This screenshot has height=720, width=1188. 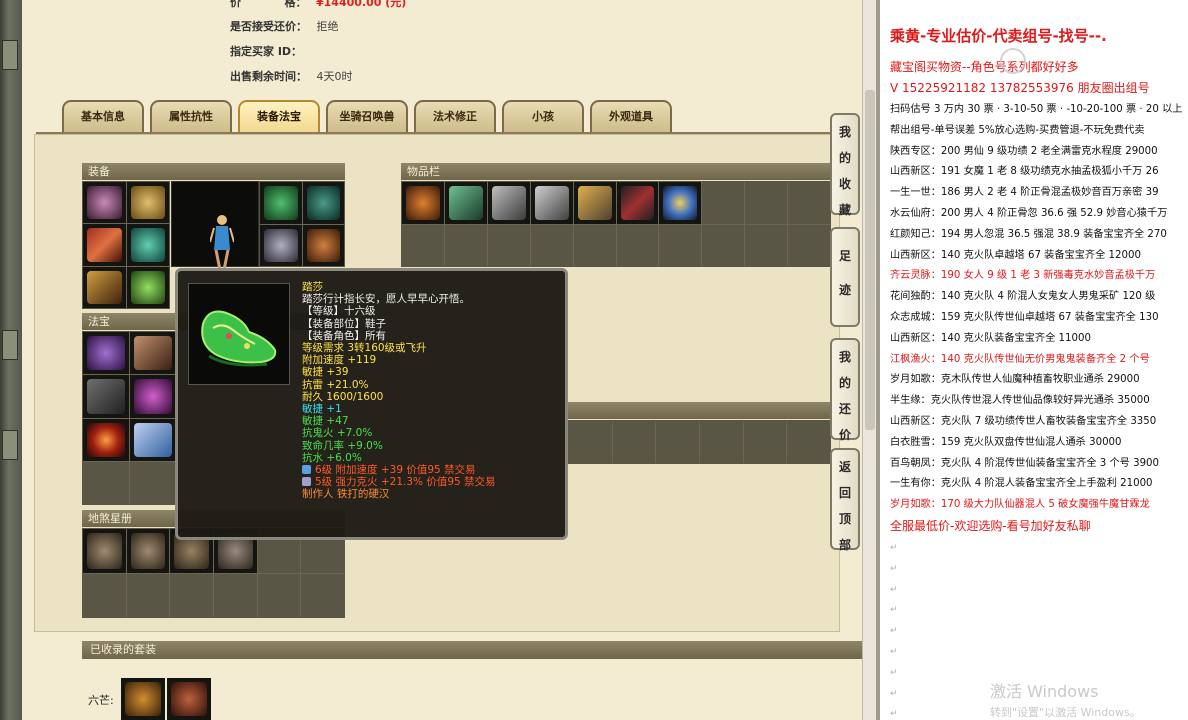 I want to click on time-value: 4天0时, so click(x=334, y=76).